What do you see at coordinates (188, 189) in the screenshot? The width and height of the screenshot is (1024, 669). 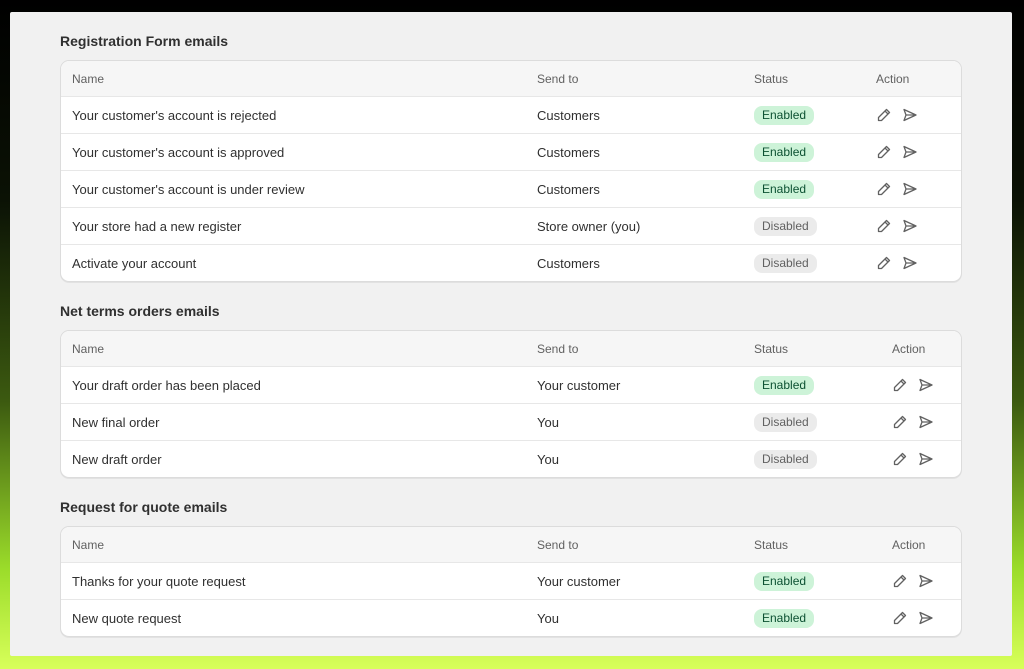 I see `email-name: Your customer's account is under review` at bounding box center [188, 189].